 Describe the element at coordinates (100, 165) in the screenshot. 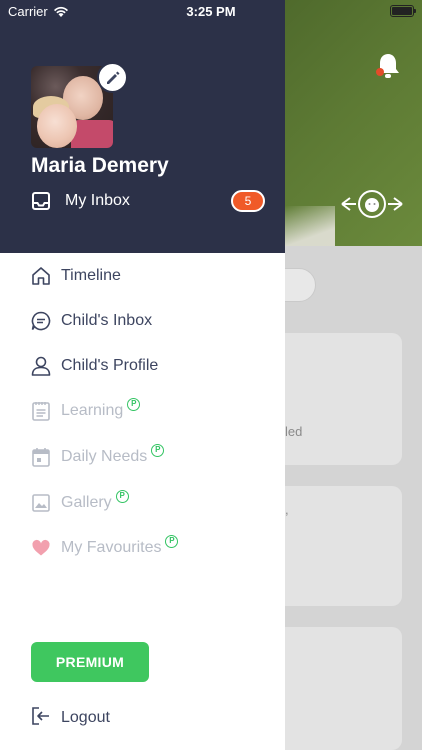

I see `user-name: Maria Demery` at that location.